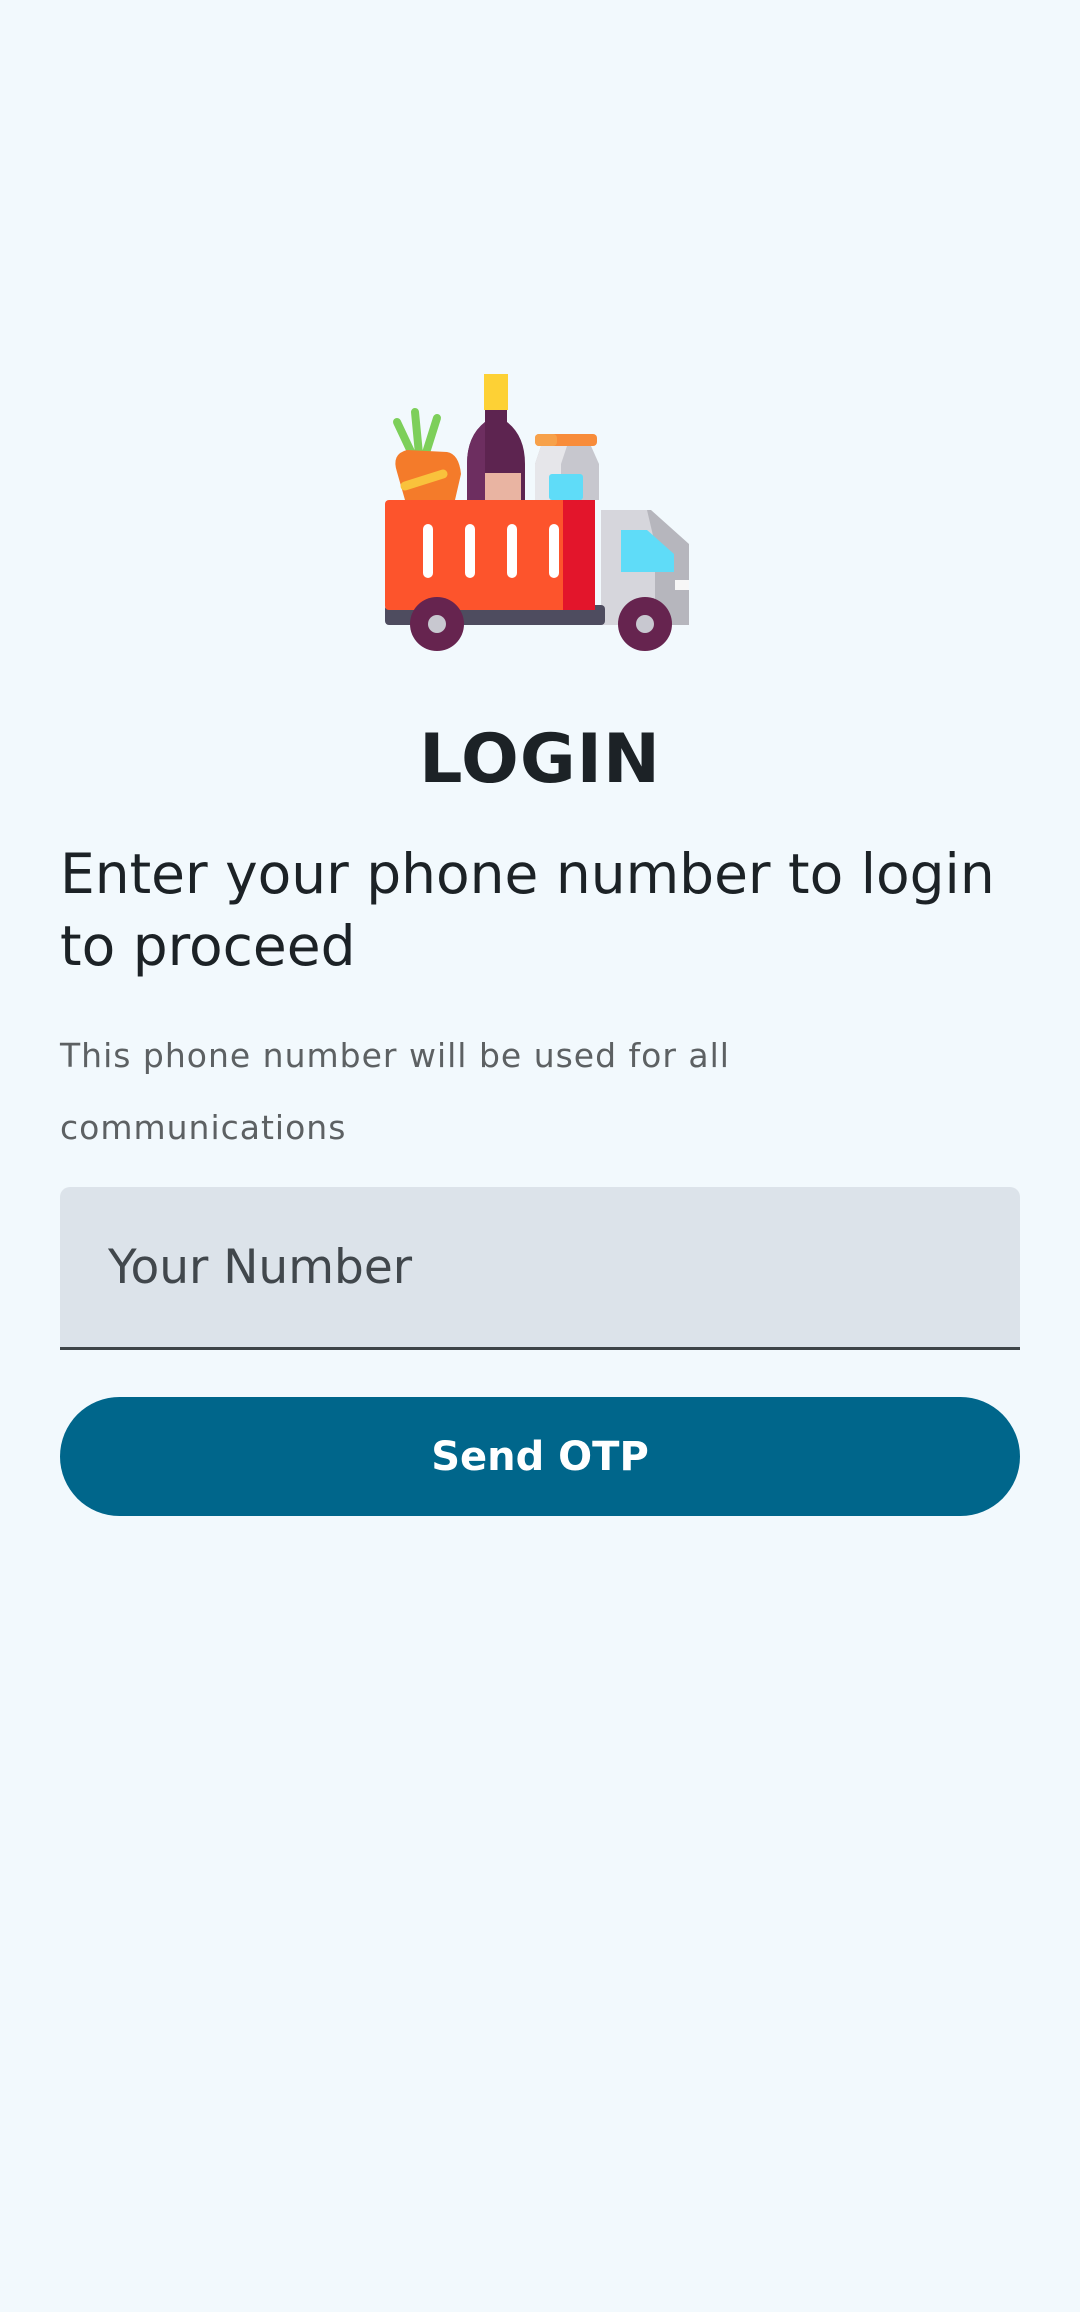  I want to click on phone-number-field, so click(540, 1268).